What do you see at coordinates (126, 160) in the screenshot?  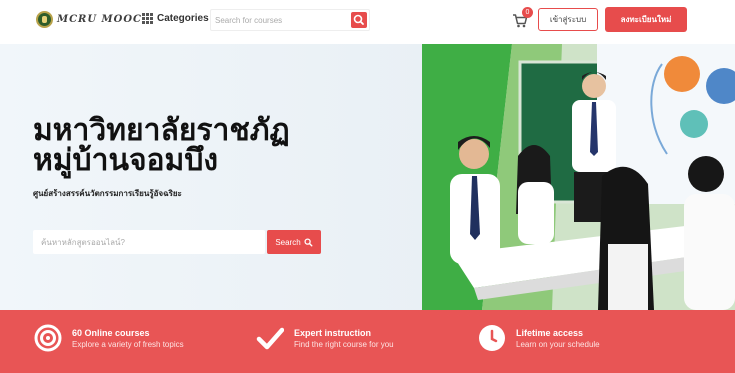 I see `hero-title-line-2: หมู่บ้านจอมบึง` at bounding box center [126, 160].